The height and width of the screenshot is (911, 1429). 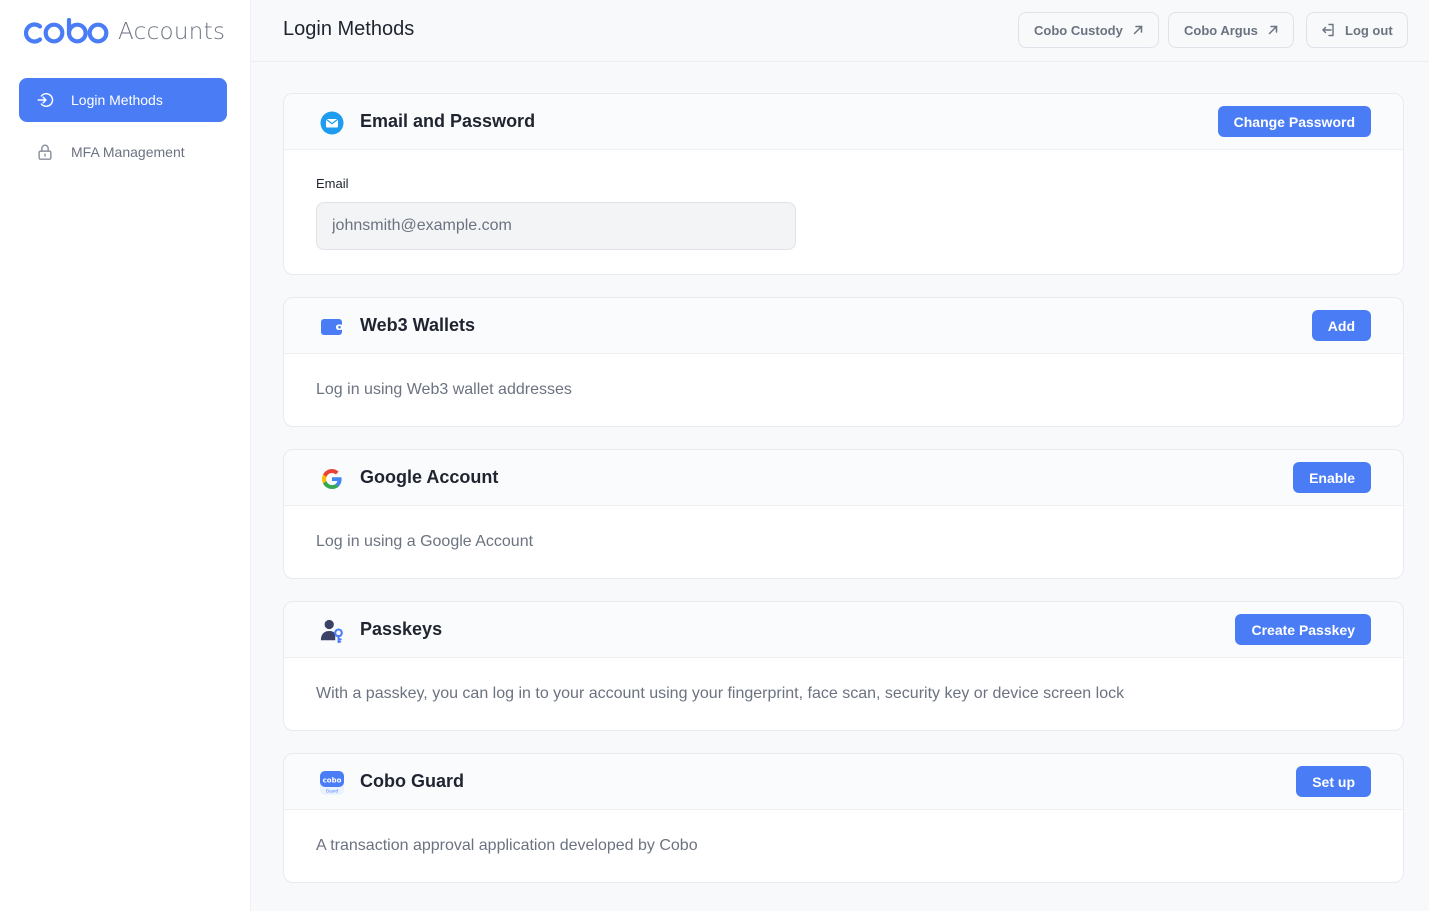 I want to click on wallet-icon, so click(x=332, y=327).